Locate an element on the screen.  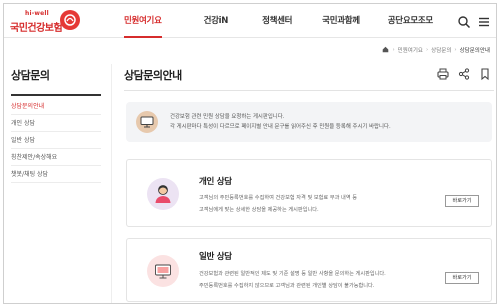
general-consultation-go-button: 바로가기 is located at coordinates (462, 278).